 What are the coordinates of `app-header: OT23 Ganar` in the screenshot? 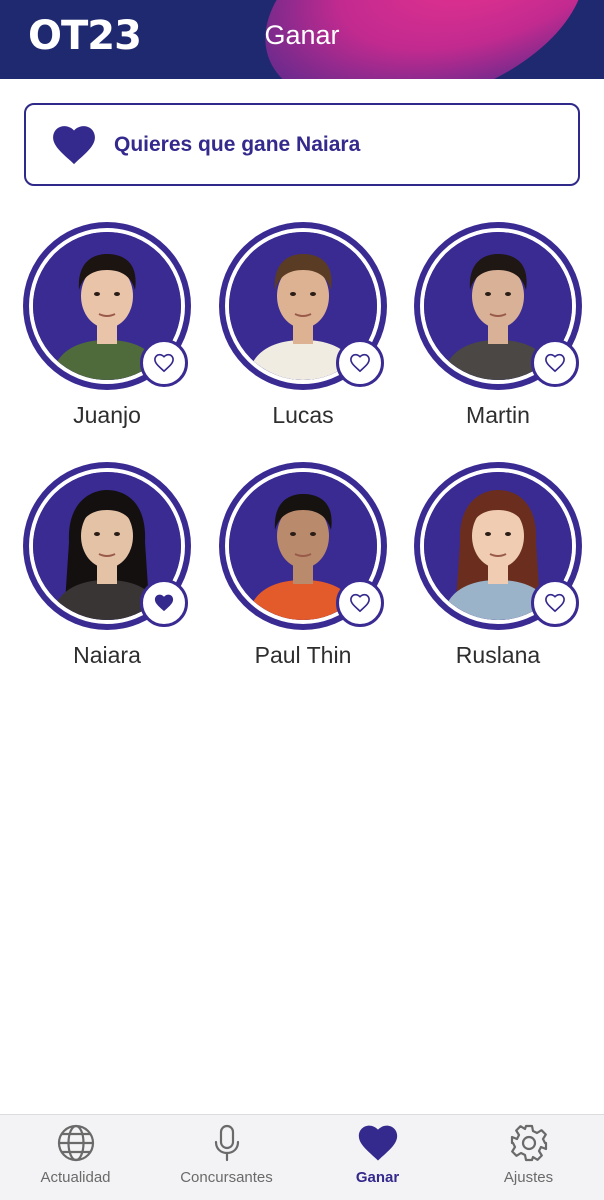 It's located at (302, 39).